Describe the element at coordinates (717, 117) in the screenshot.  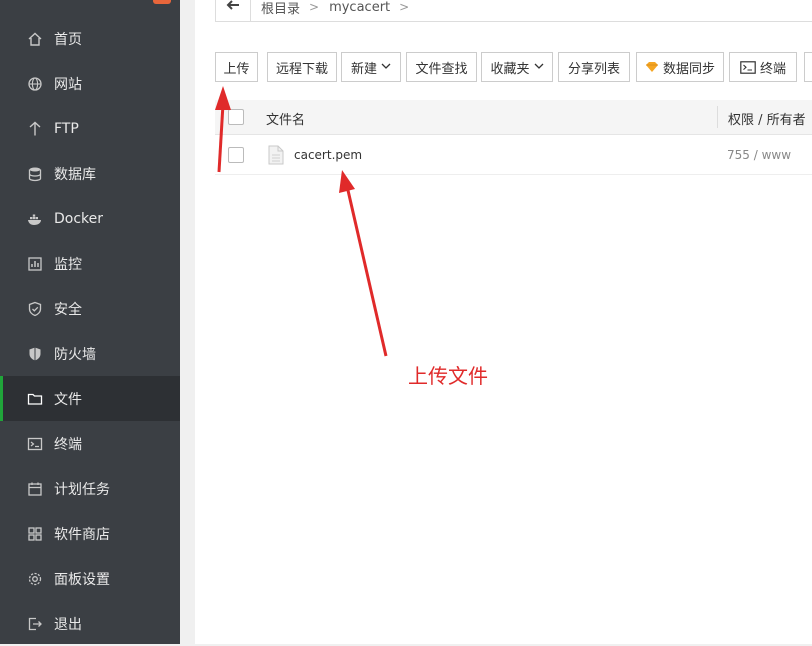
I see `column-divider` at that location.